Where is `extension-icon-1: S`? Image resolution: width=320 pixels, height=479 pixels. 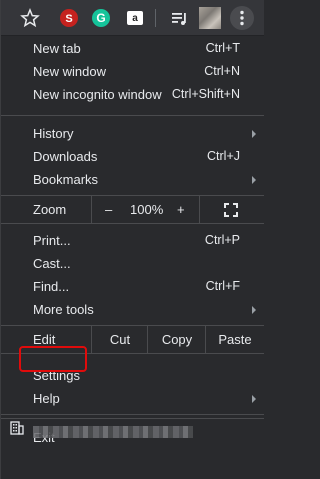 extension-icon-1: S is located at coordinates (69, 18).